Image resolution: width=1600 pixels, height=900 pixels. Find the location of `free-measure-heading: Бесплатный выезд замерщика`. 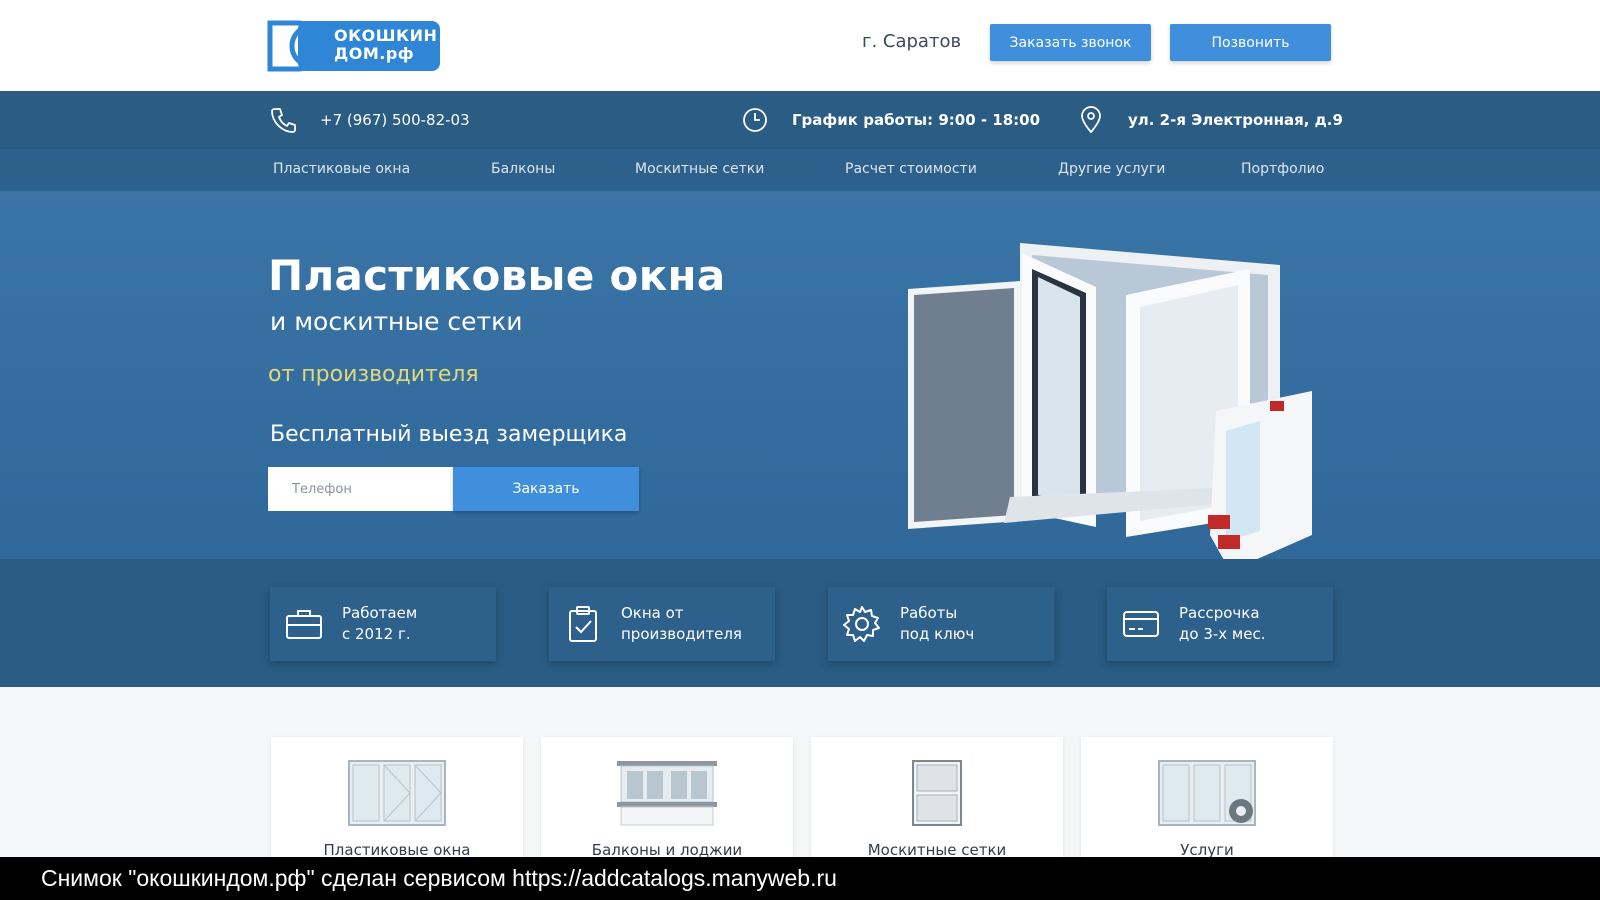

free-measure-heading: Бесплатный выезд замерщика is located at coordinates (449, 434).